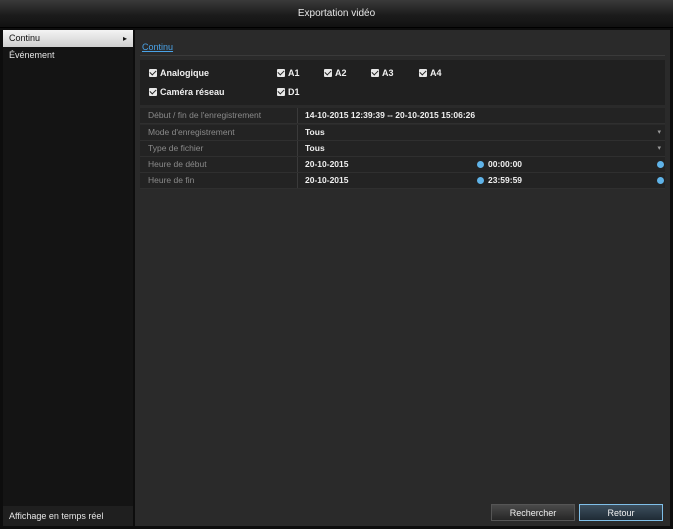 This screenshot has height=529, width=673. I want to click on network-all-checkbox: Caméra réseau, so click(187, 92).